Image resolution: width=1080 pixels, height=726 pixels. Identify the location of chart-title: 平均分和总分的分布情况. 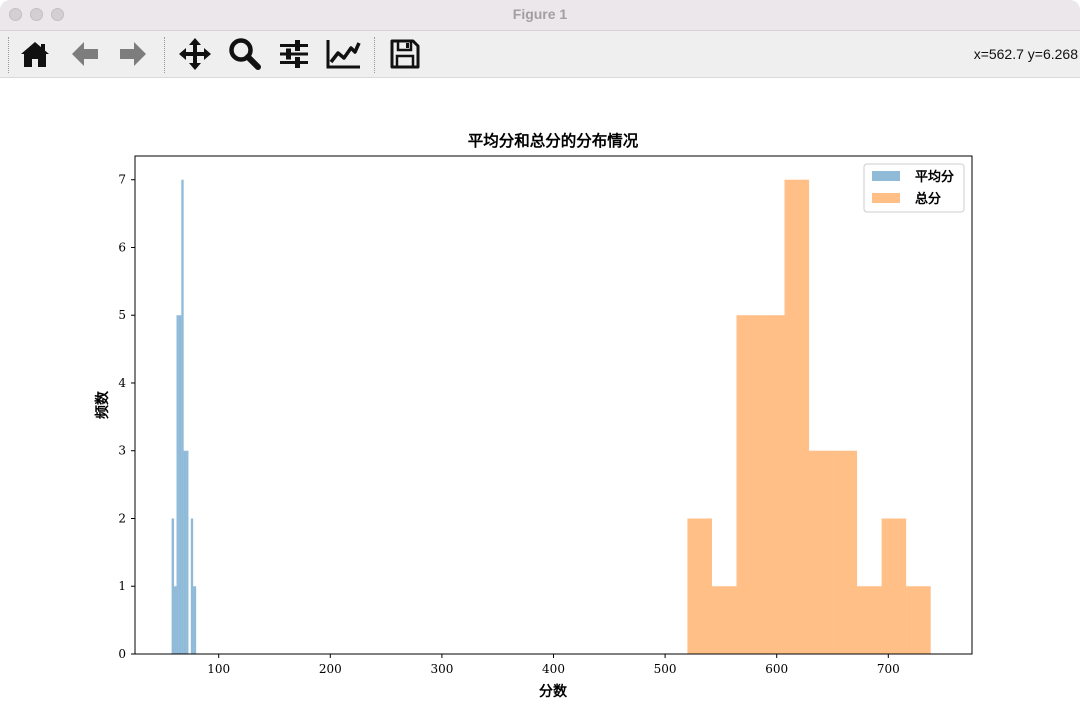
(553, 140).